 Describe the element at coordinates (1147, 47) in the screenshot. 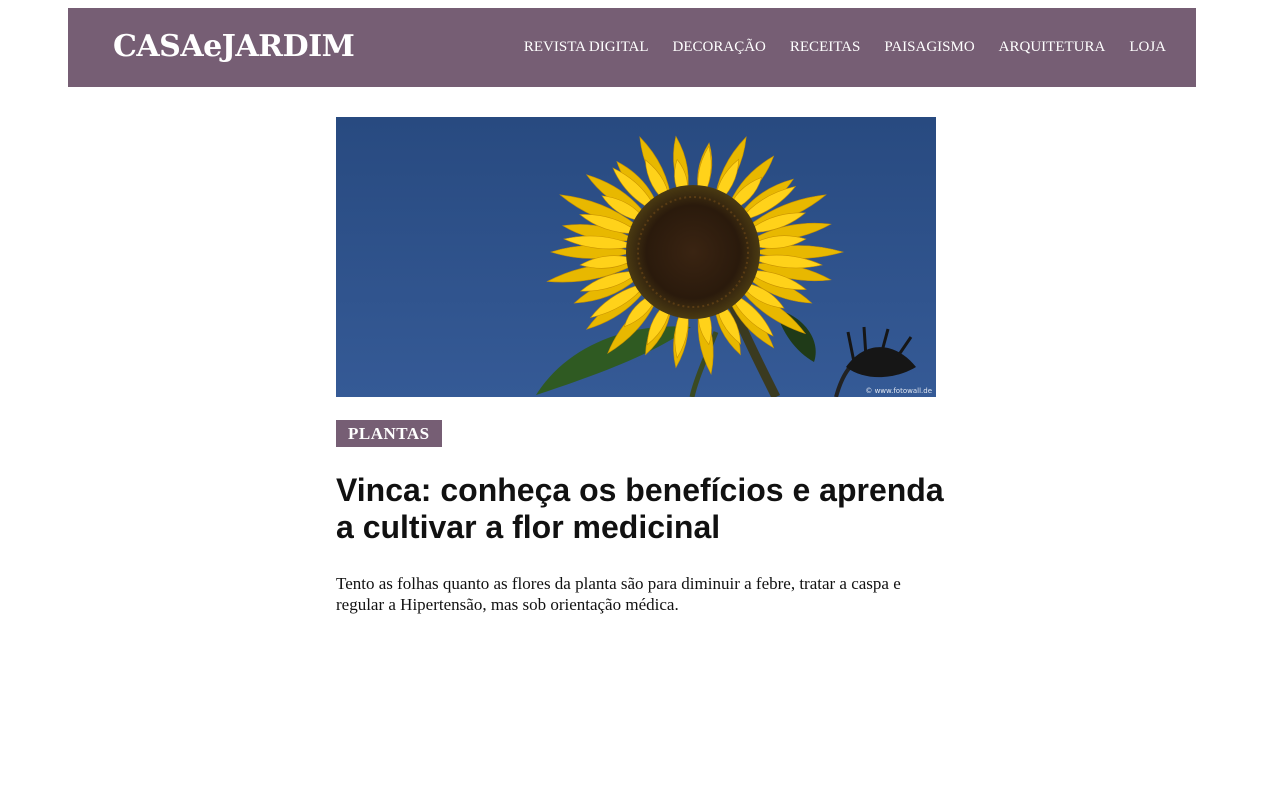

I see `nav-item-loja: LOJA` at that location.